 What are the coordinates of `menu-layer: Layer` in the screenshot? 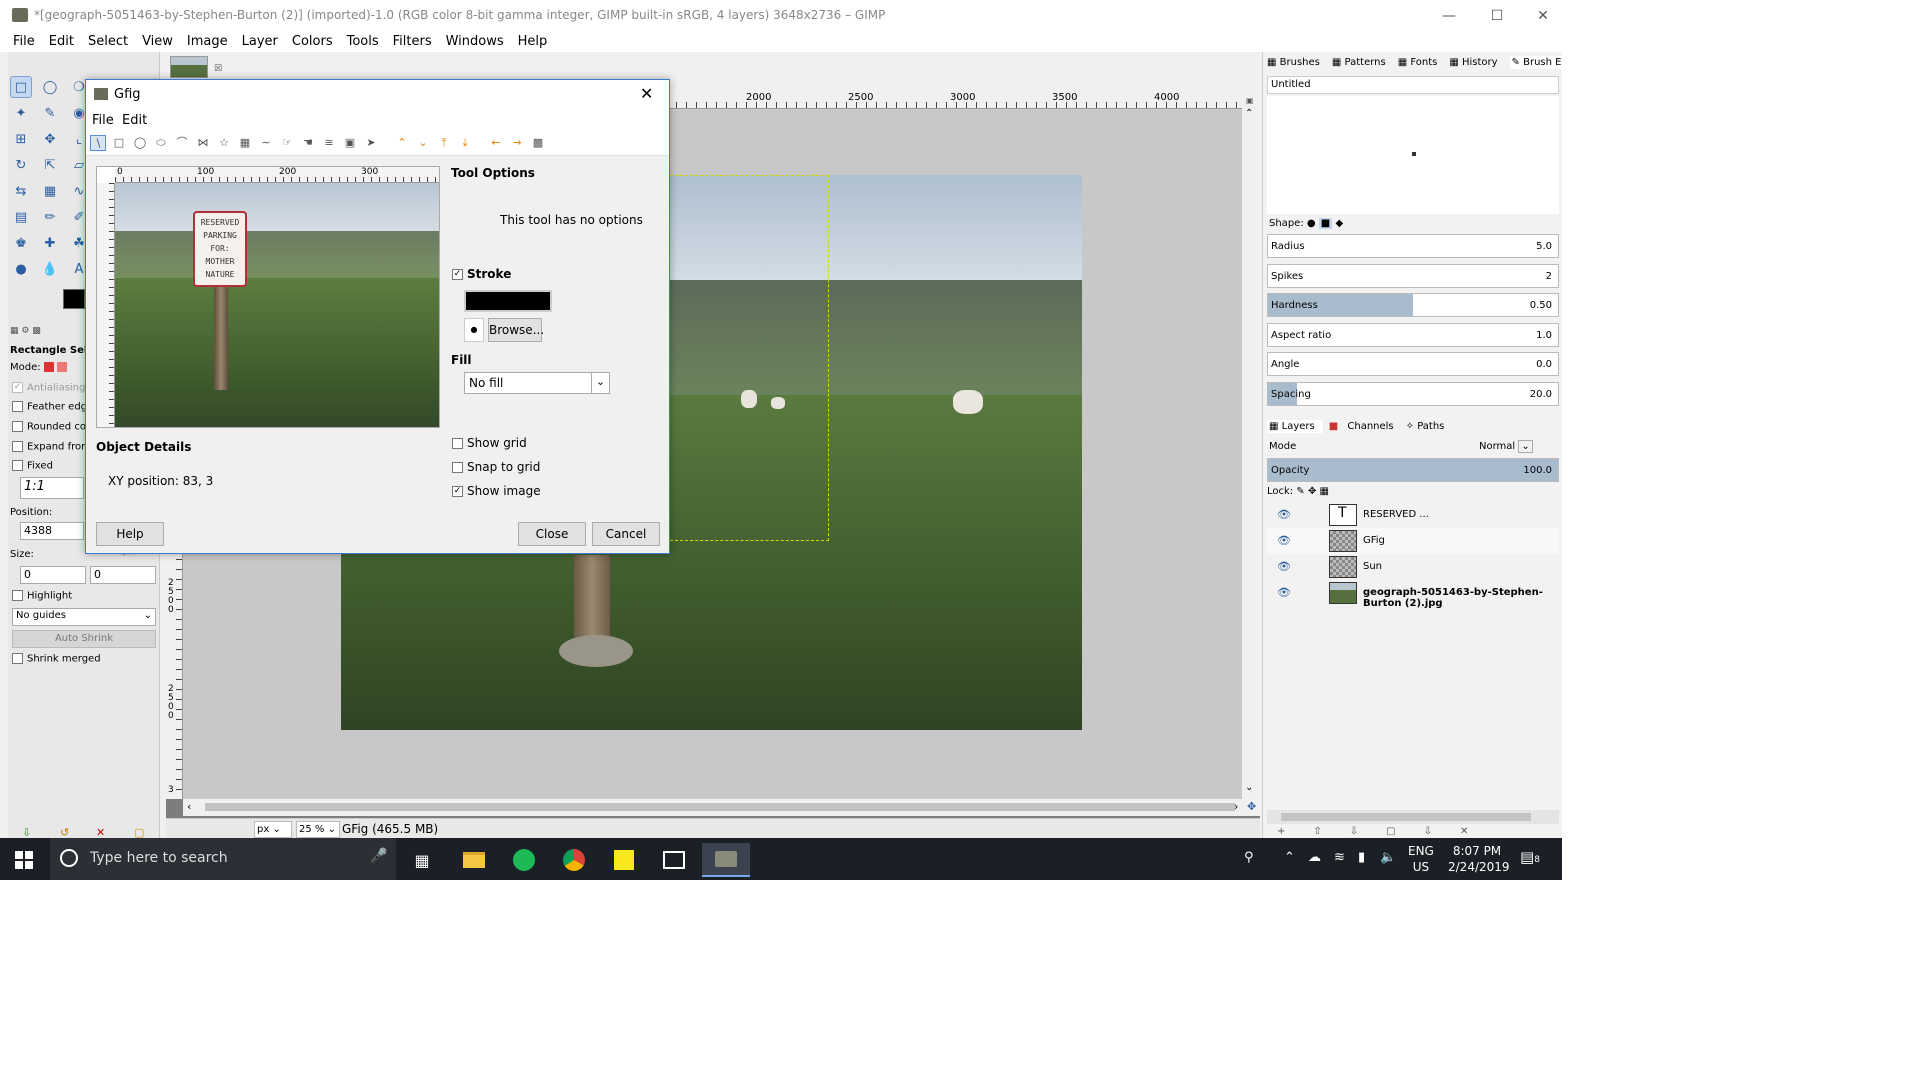 It's located at (260, 41).